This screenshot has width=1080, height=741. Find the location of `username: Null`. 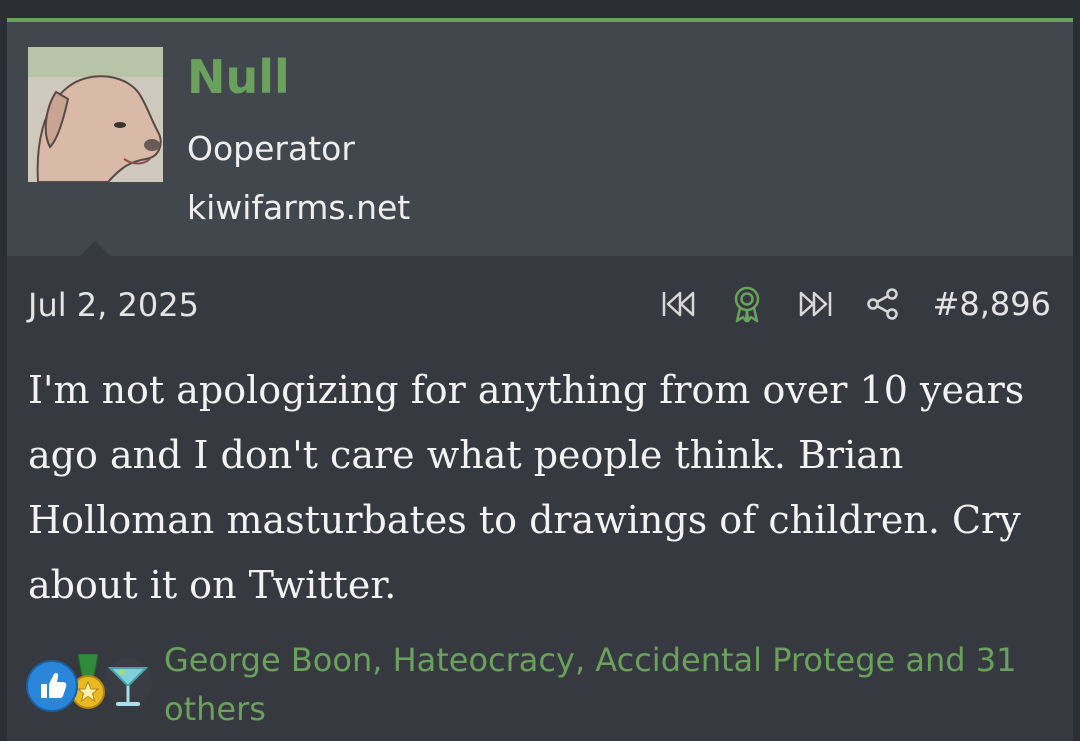

username: Null is located at coordinates (238, 77).